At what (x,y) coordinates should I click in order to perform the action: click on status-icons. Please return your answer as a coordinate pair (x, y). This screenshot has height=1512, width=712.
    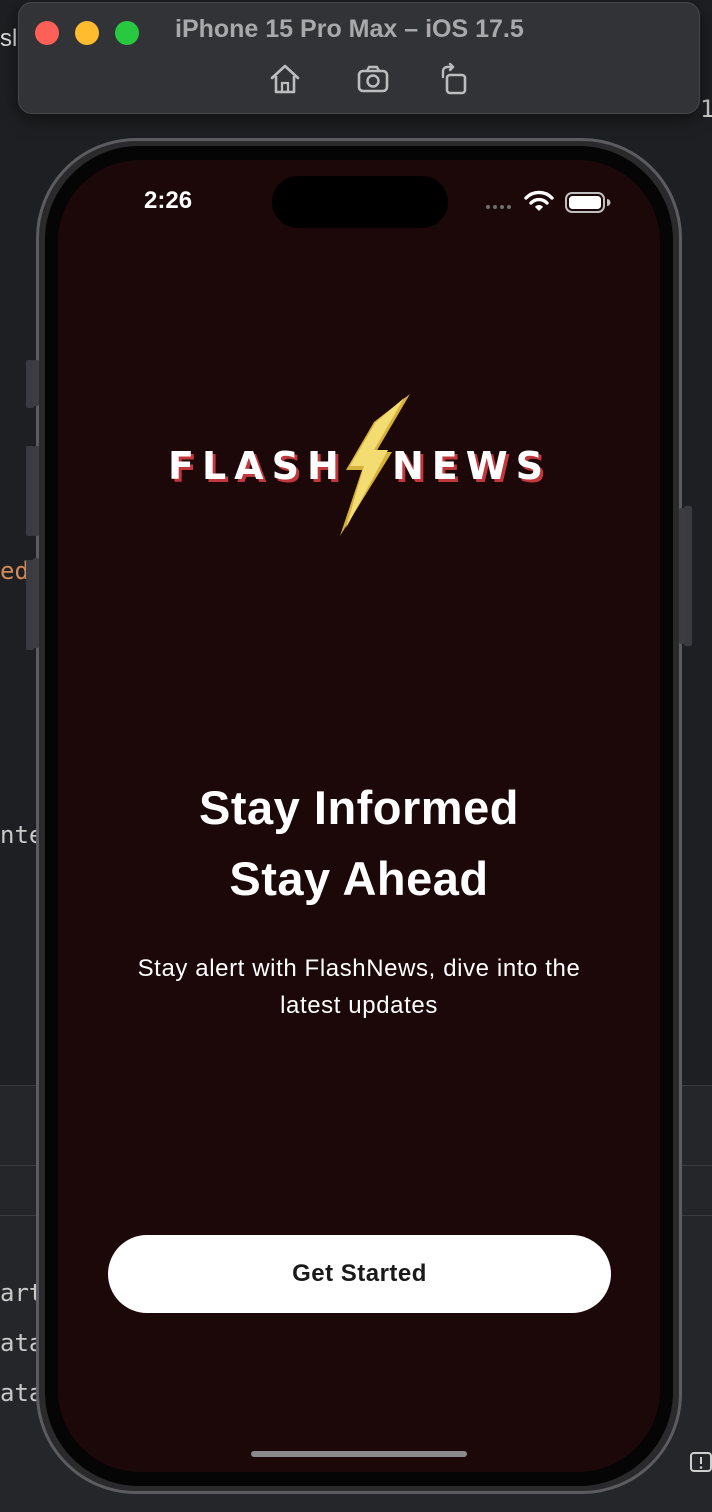
    Looking at the image, I should click on (548, 201).